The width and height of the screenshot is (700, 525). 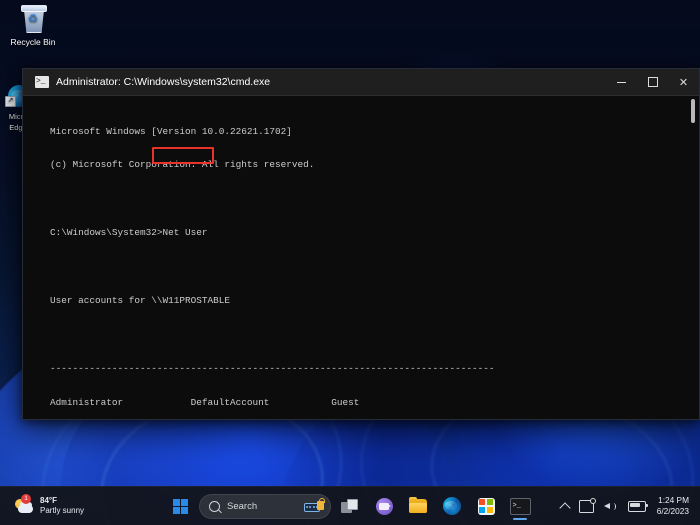 I want to click on maximize-button, so click(x=652, y=82).